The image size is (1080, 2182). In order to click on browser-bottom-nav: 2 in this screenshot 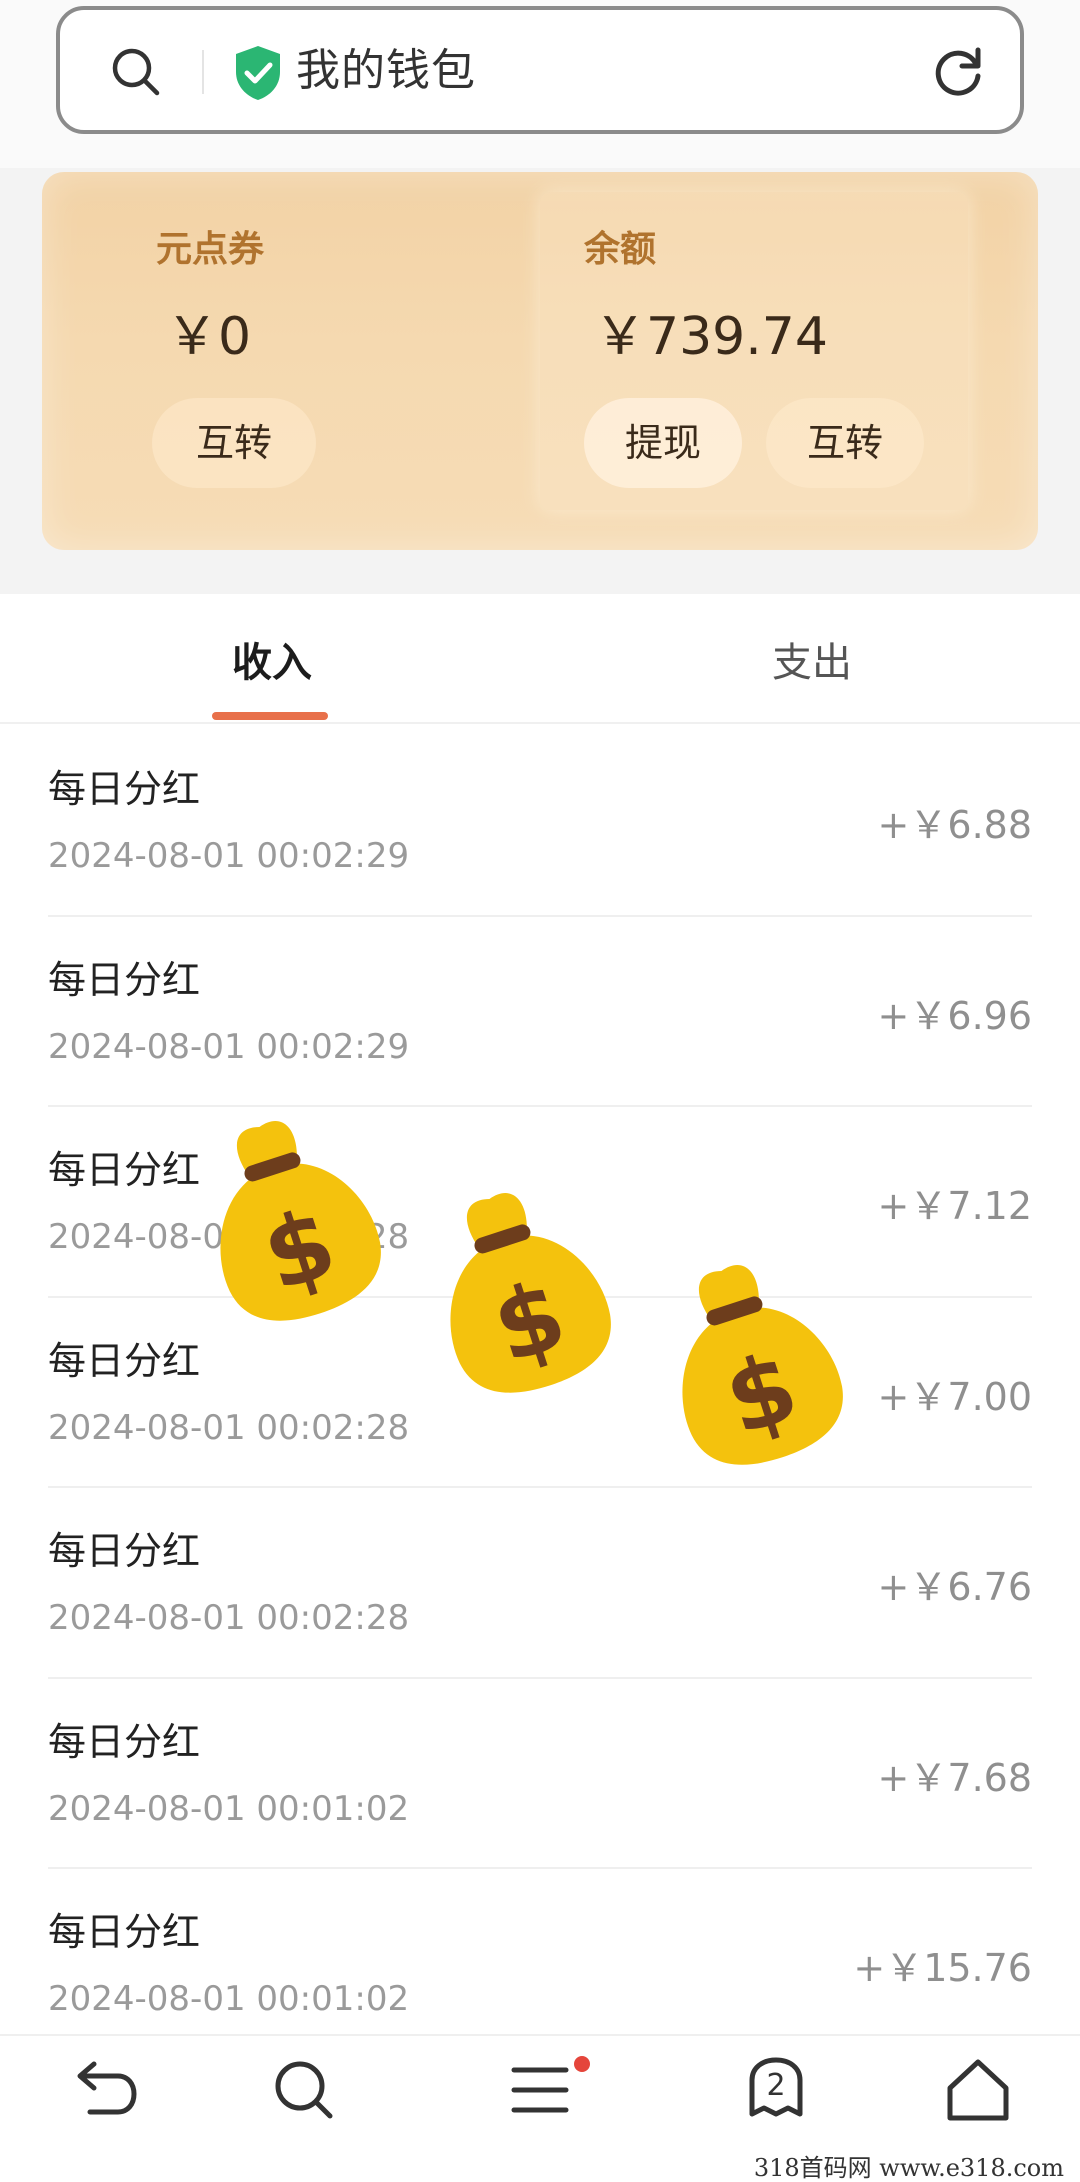, I will do `click(540, 2090)`.